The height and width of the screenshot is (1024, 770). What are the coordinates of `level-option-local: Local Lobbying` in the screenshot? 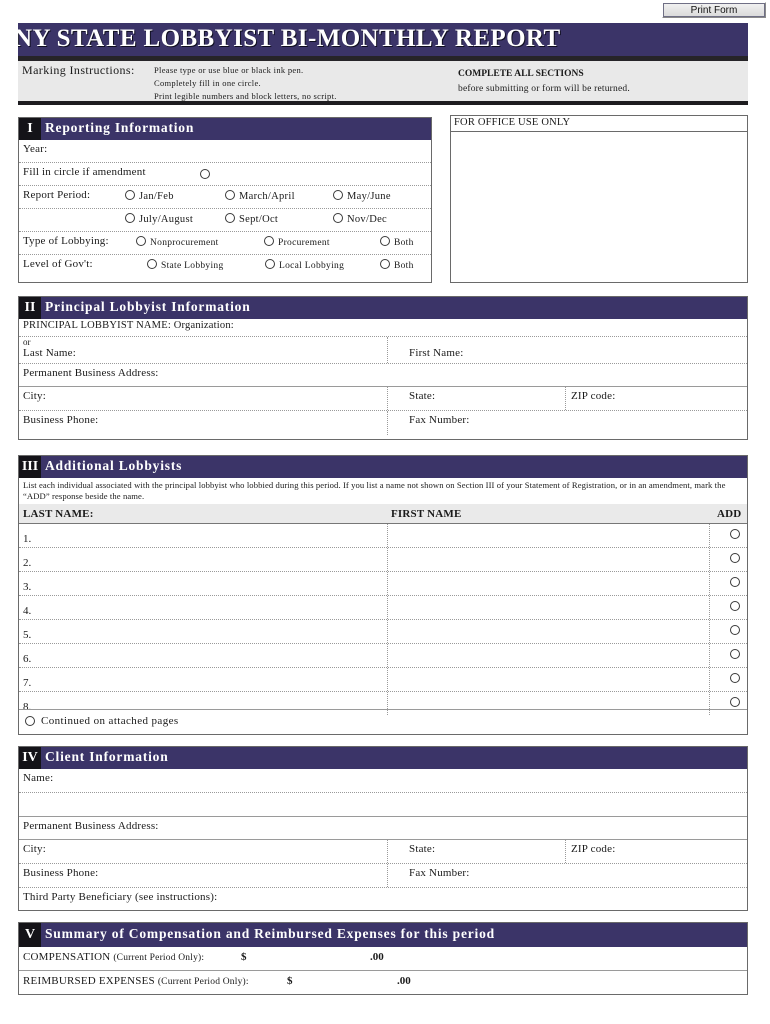 It's located at (304, 265).